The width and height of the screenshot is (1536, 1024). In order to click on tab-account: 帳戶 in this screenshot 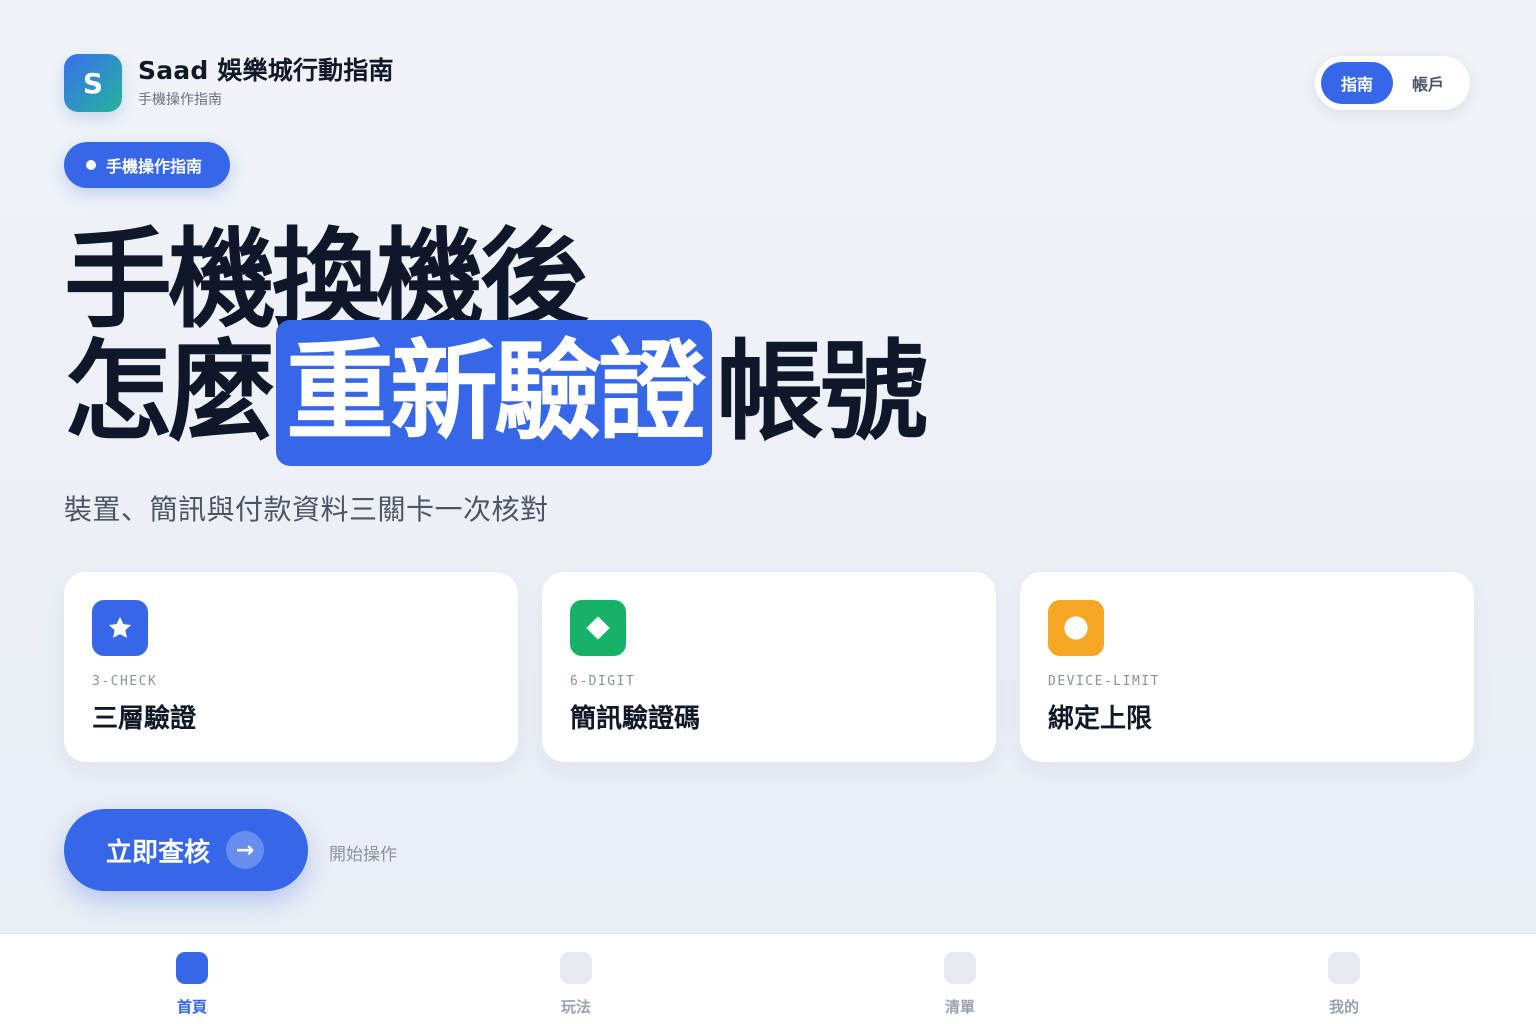, I will do `click(1428, 83)`.